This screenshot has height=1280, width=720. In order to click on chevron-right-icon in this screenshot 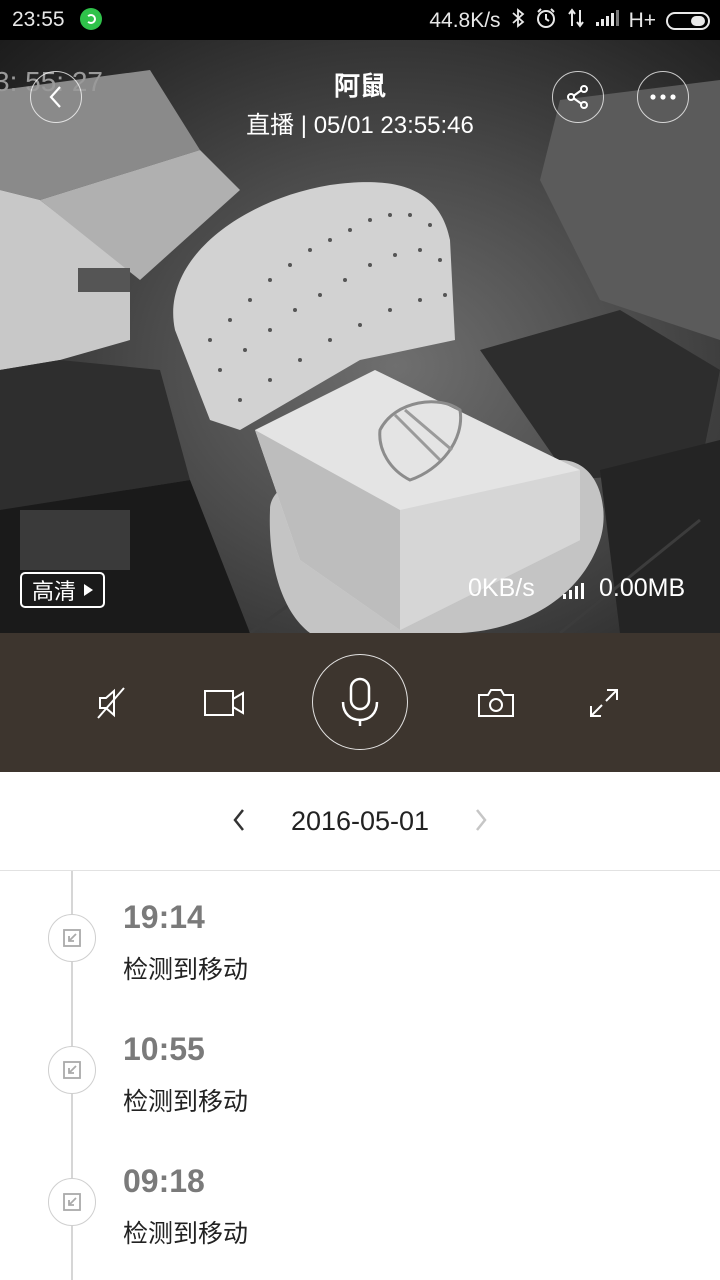, I will do `click(481, 820)`.